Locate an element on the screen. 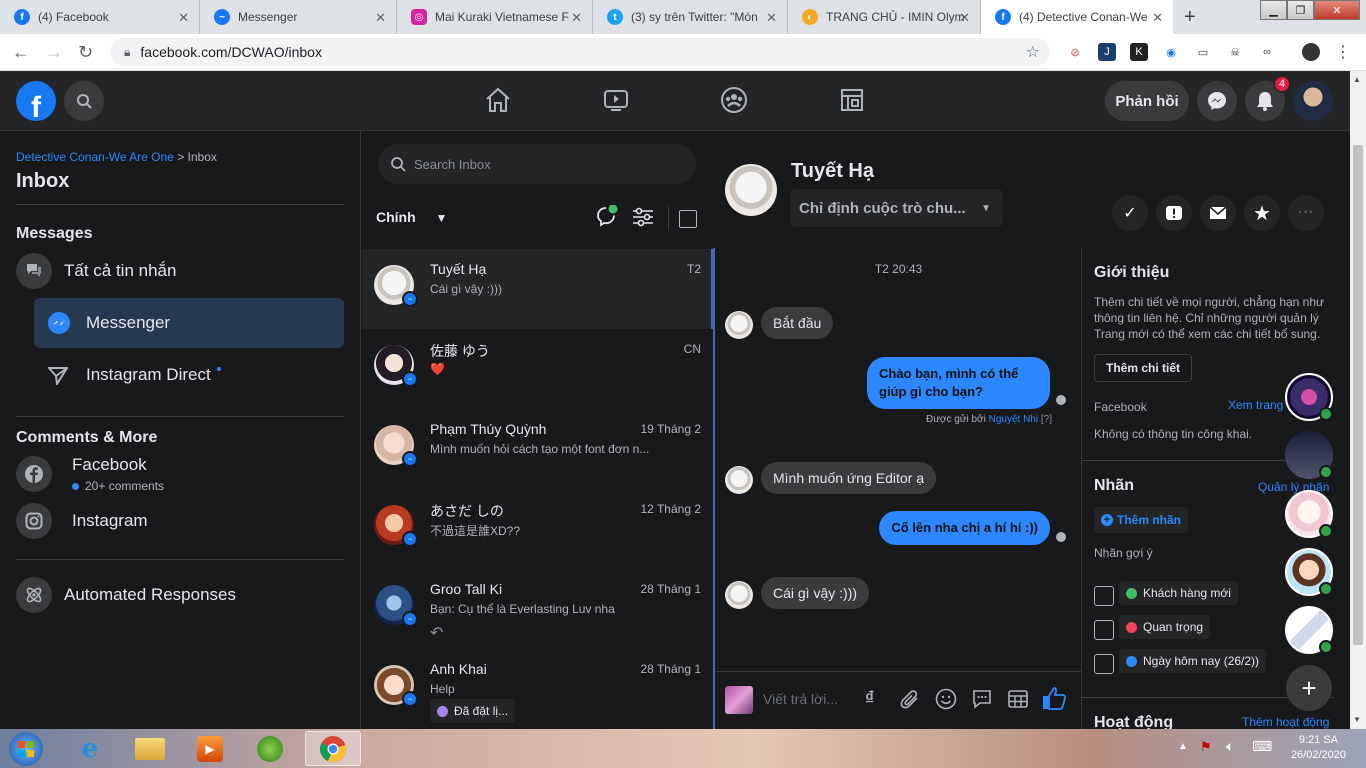 Image resolution: width=1366 pixels, height=768 pixels. reload-icon: ↻ is located at coordinates (85, 52).